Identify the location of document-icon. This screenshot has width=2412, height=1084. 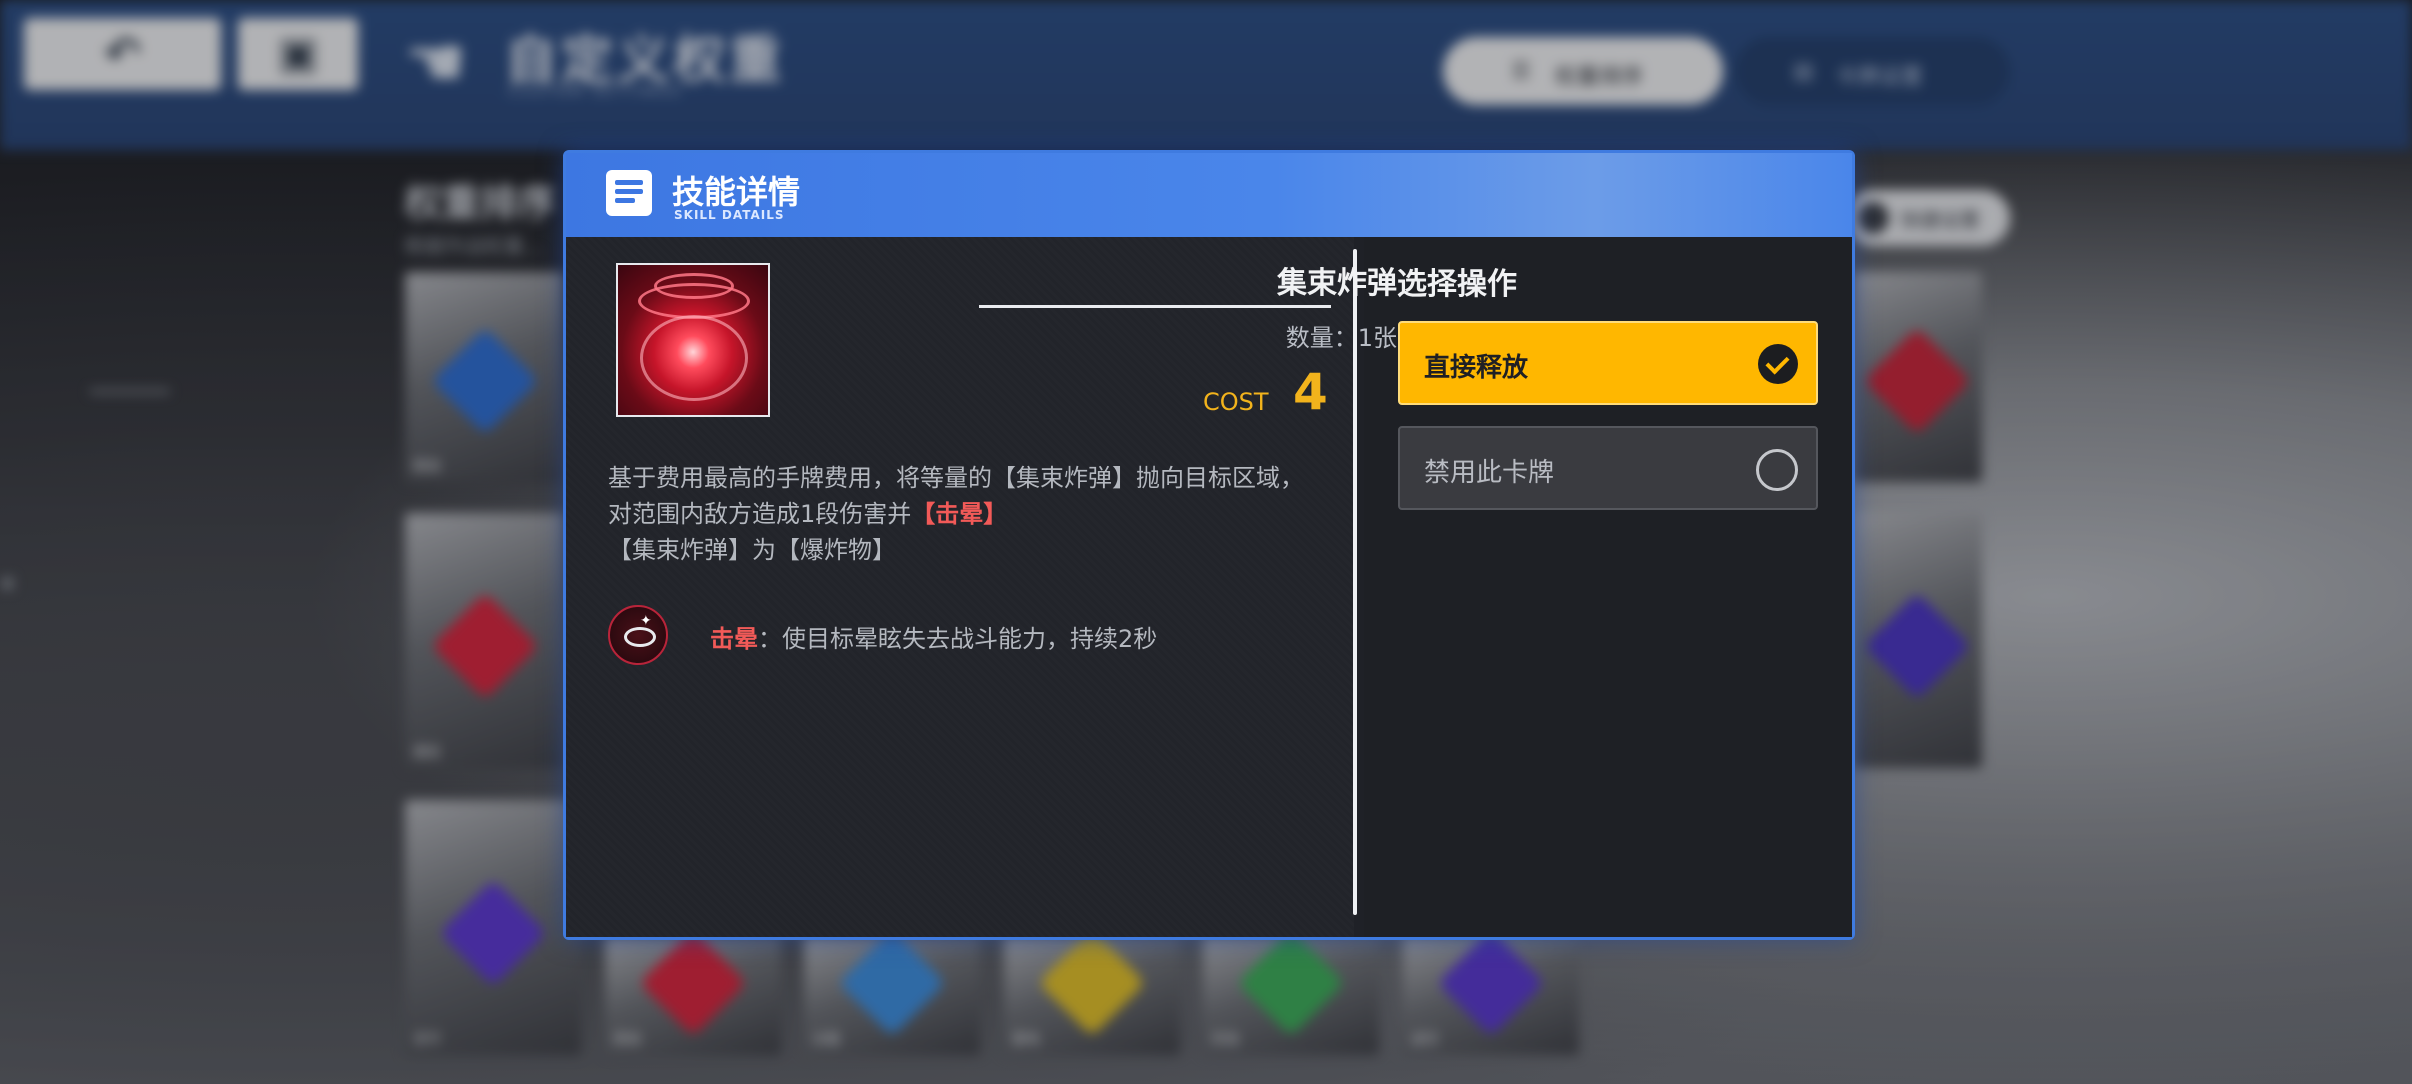
(629, 193).